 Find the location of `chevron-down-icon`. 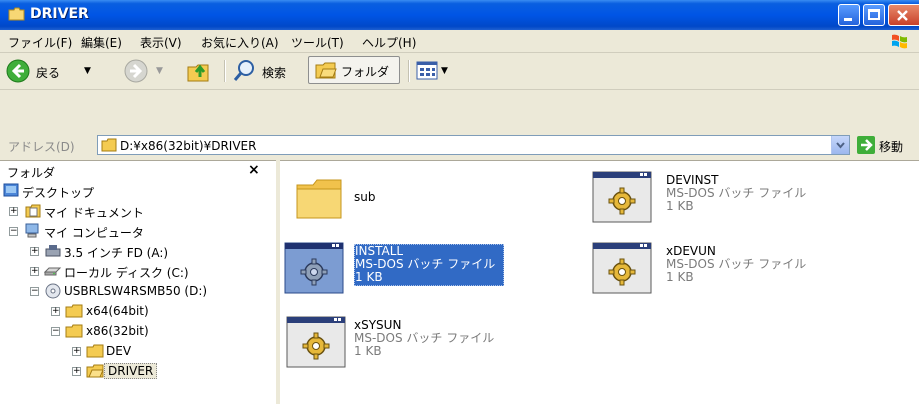

chevron-down-icon is located at coordinates (840, 145).